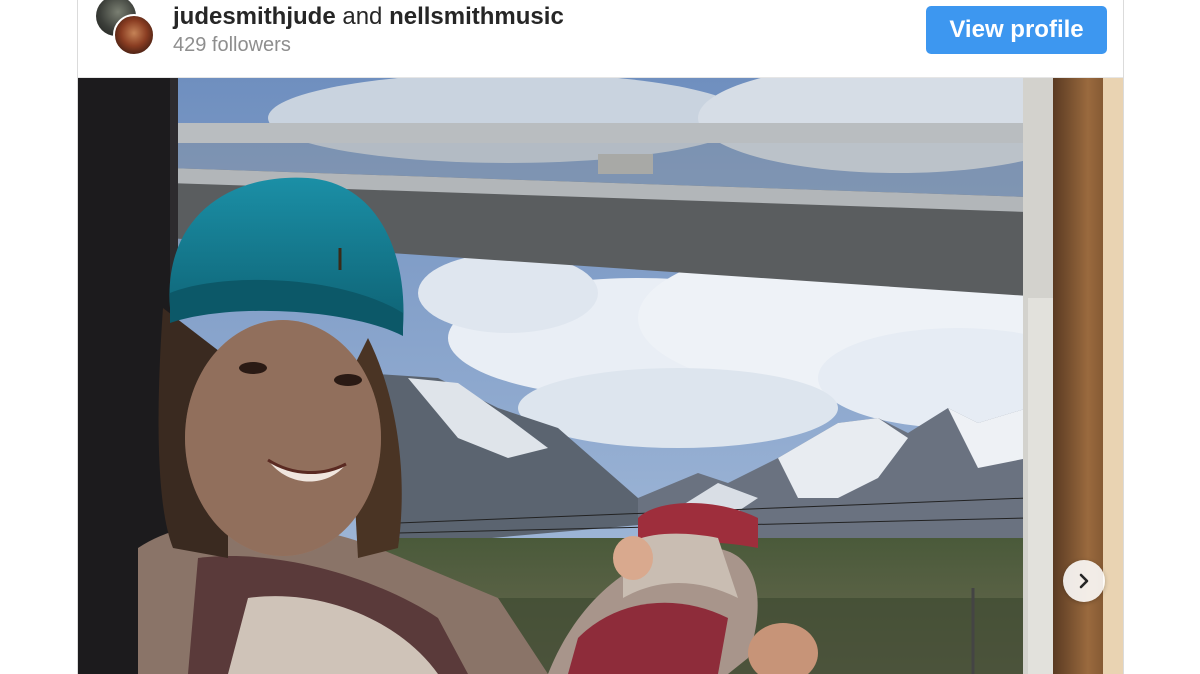 The height and width of the screenshot is (674, 1200). What do you see at coordinates (476, 16) in the screenshot?
I see `username-link-2: nellsmithmusic` at bounding box center [476, 16].